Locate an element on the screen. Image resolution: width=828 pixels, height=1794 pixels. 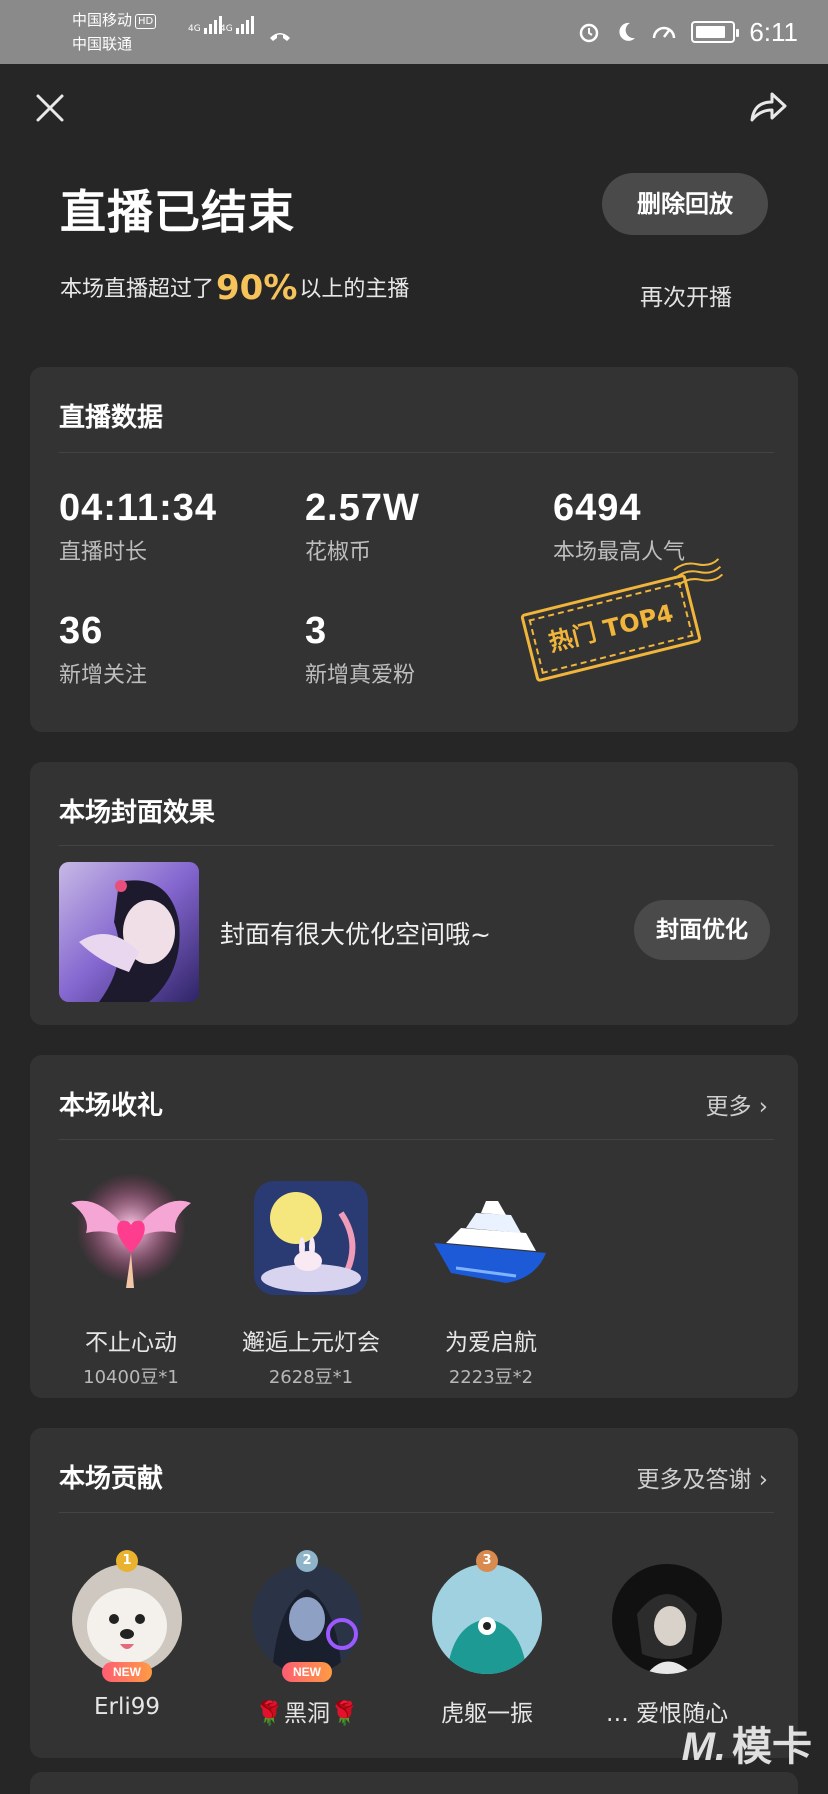
network-type-2: 4G is located at coordinates (226, 29).